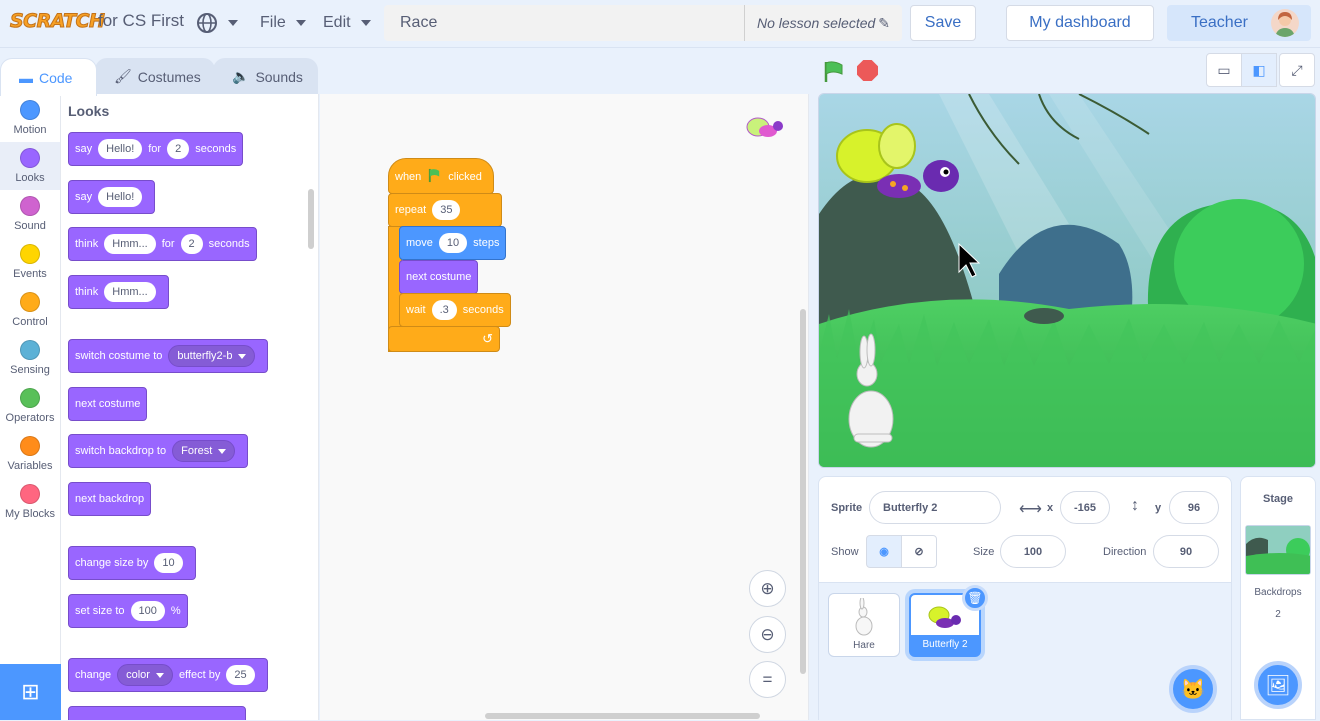 The width and height of the screenshot is (1320, 721). I want to click on category-variables: Variables, so click(30, 454).